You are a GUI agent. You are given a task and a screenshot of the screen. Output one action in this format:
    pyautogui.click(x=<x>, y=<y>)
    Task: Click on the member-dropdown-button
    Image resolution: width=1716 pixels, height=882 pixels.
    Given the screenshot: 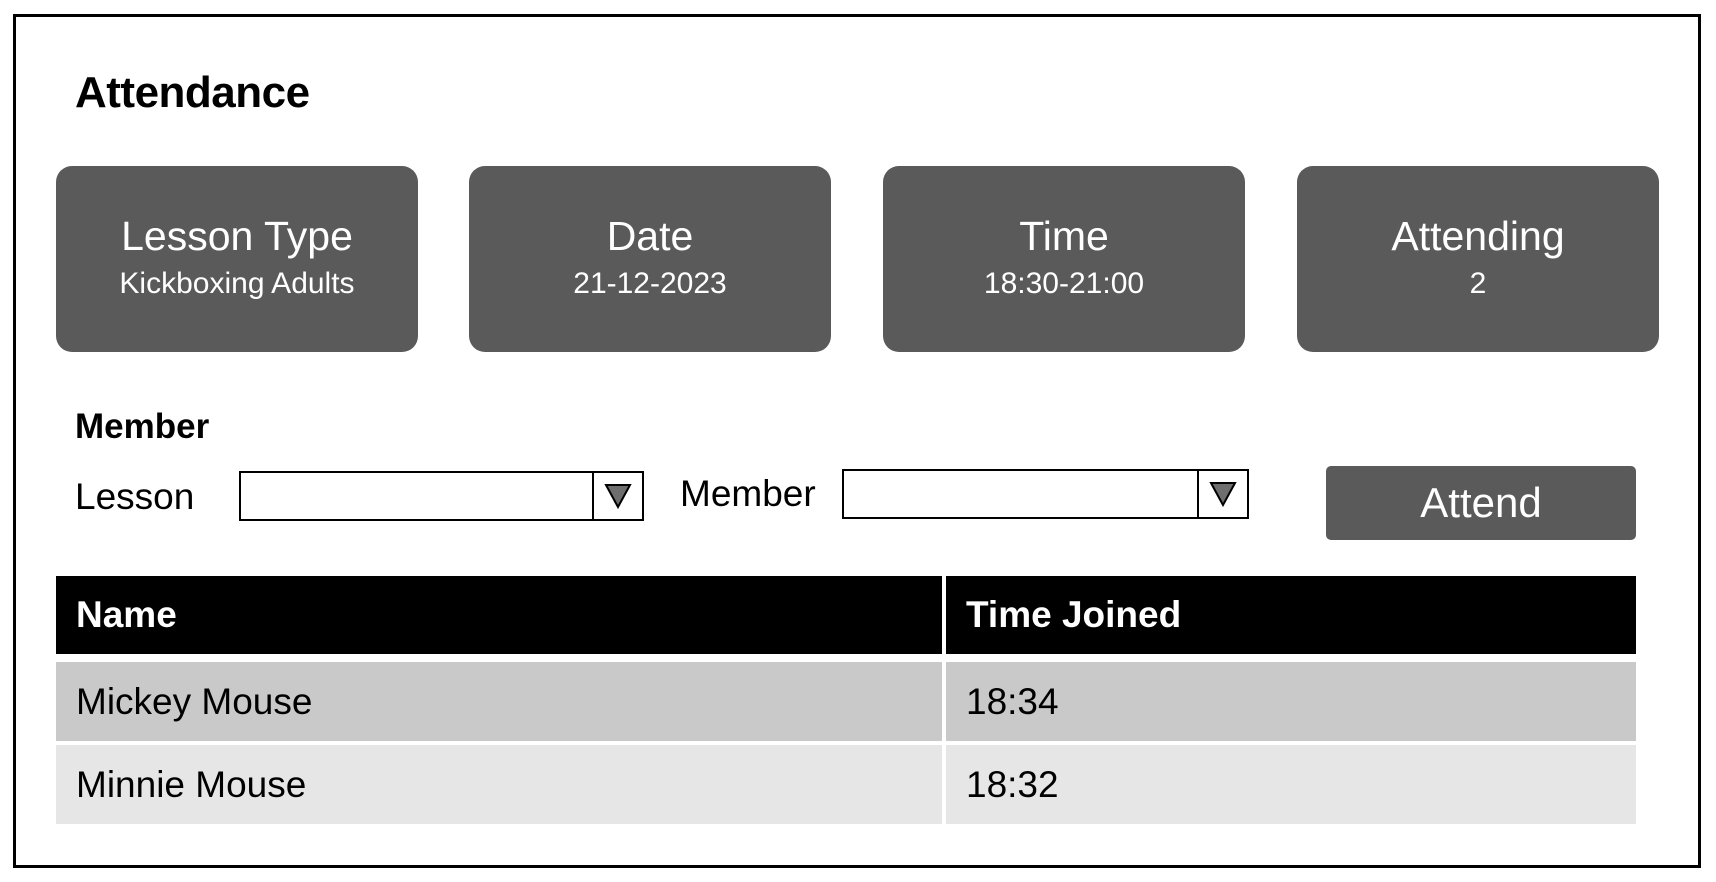 What is the action you would take?
    pyautogui.click(x=1222, y=494)
    